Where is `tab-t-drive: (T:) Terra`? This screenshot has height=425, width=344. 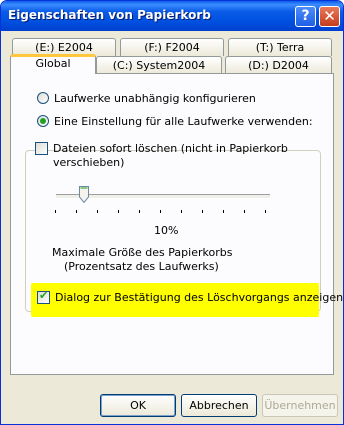 tab-t-drive: (T:) Terra is located at coordinates (280, 47).